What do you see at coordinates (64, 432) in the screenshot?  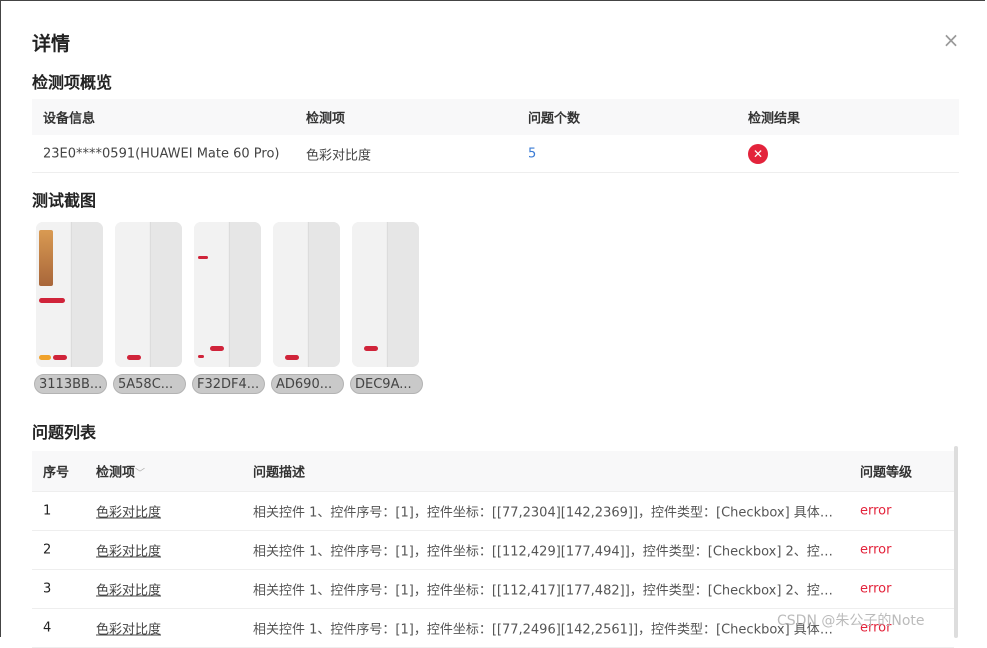 I see `issues-title: 问题列表` at bounding box center [64, 432].